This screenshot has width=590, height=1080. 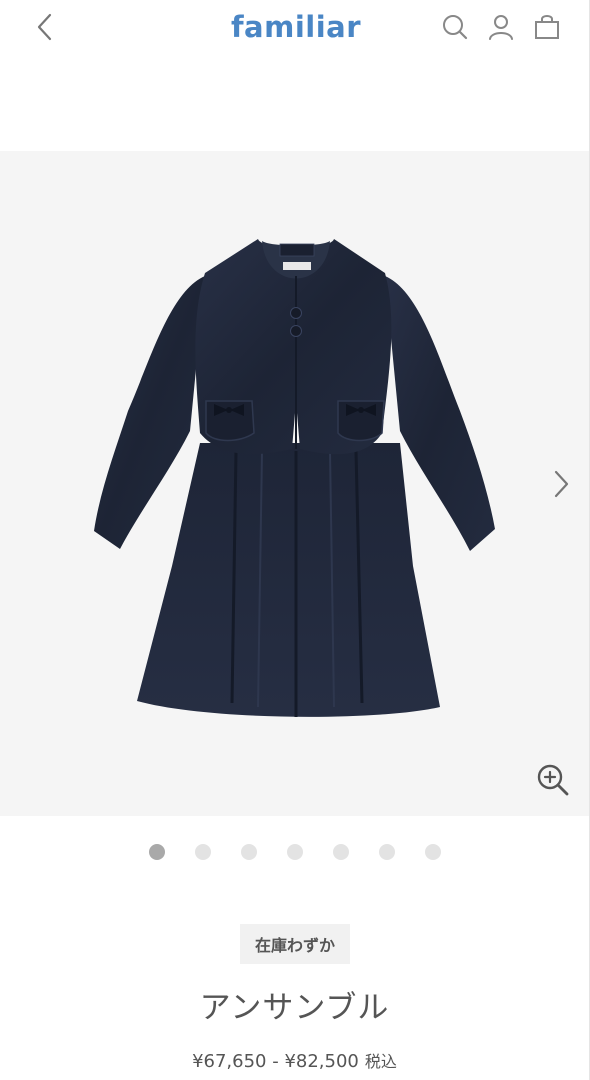 What do you see at coordinates (380, 1061) in the screenshot?
I see `tax-label: 税込` at bounding box center [380, 1061].